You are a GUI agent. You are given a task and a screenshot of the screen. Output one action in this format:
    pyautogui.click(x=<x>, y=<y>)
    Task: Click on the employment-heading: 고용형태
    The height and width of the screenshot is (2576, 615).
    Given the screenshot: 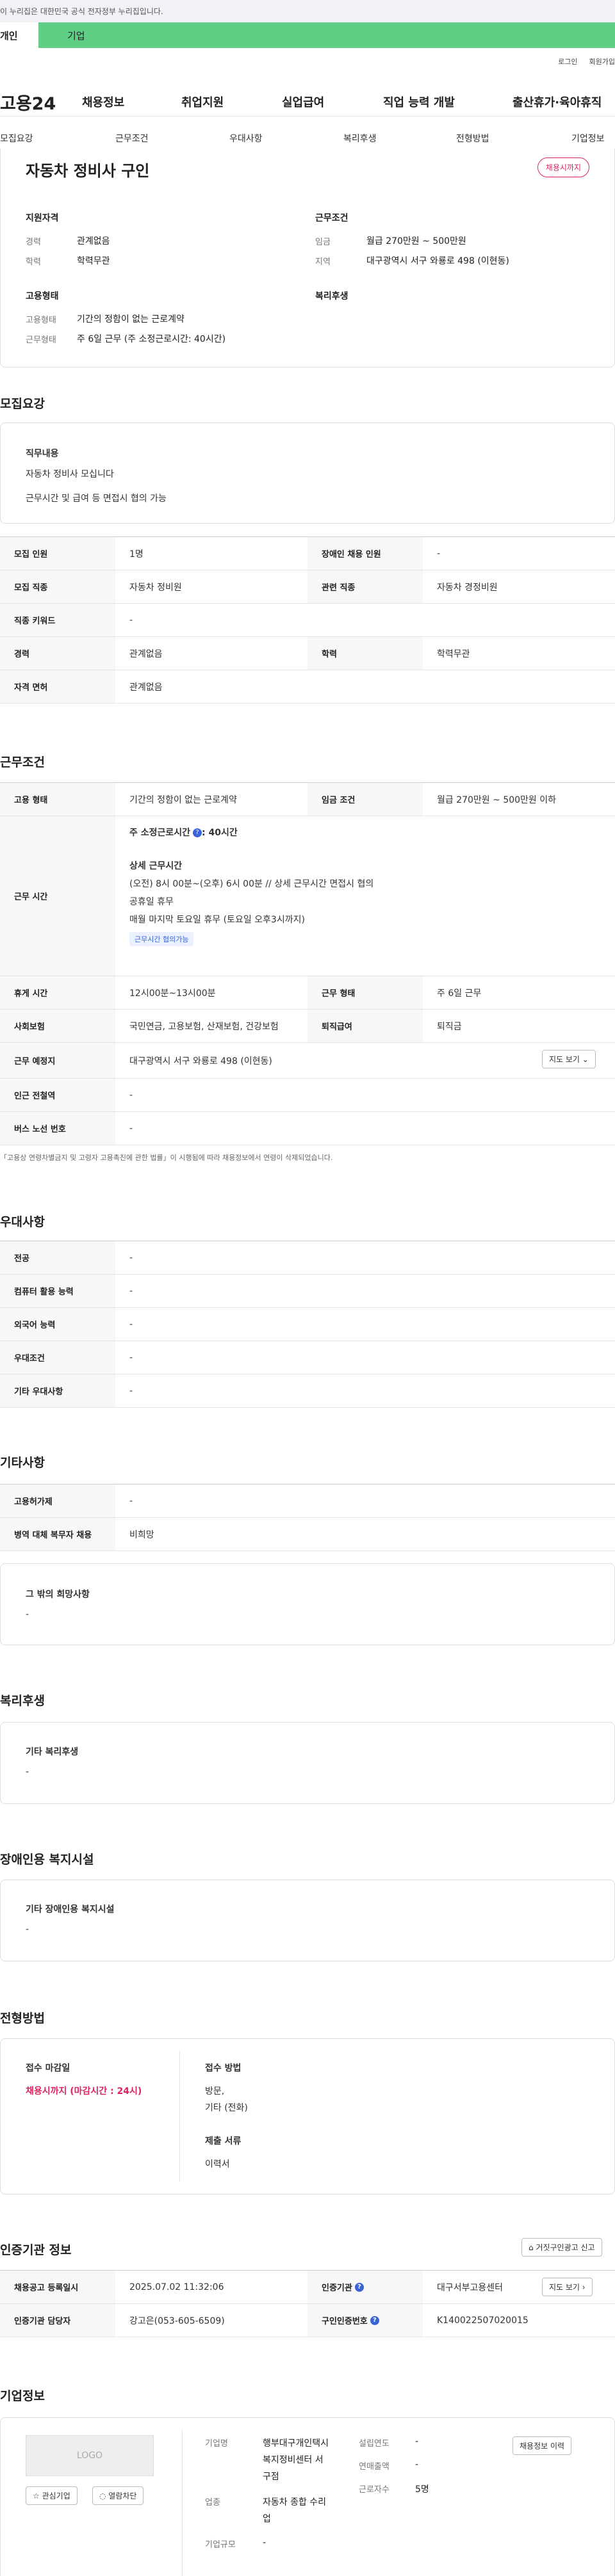 What is the action you would take?
    pyautogui.click(x=42, y=296)
    